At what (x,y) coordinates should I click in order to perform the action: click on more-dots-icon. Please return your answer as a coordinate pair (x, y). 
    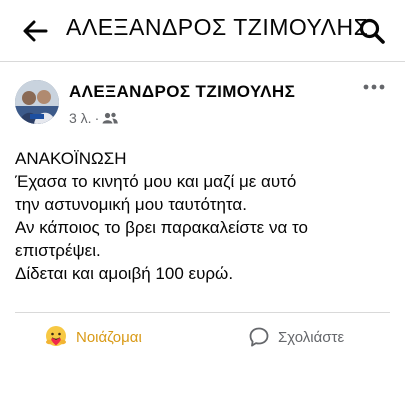
    Looking at the image, I should click on (374, 87).